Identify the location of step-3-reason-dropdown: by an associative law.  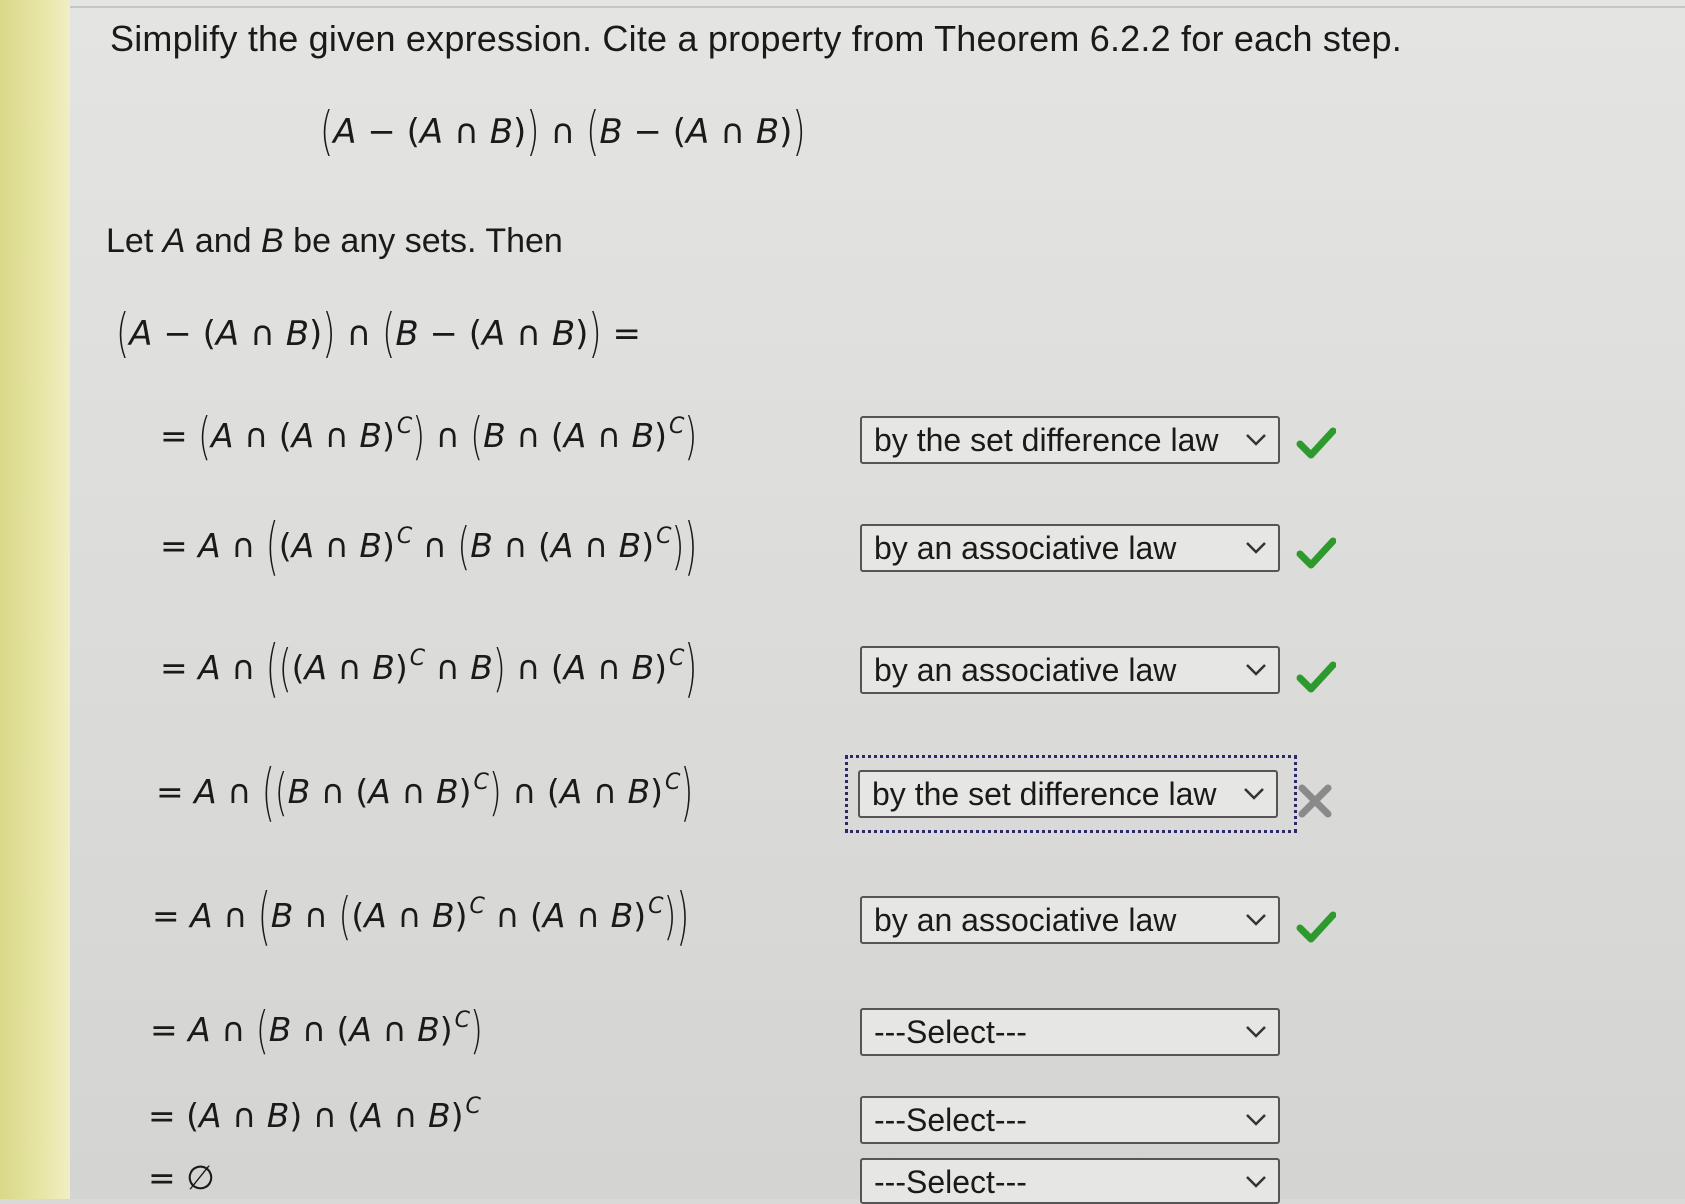
(1070, 670).